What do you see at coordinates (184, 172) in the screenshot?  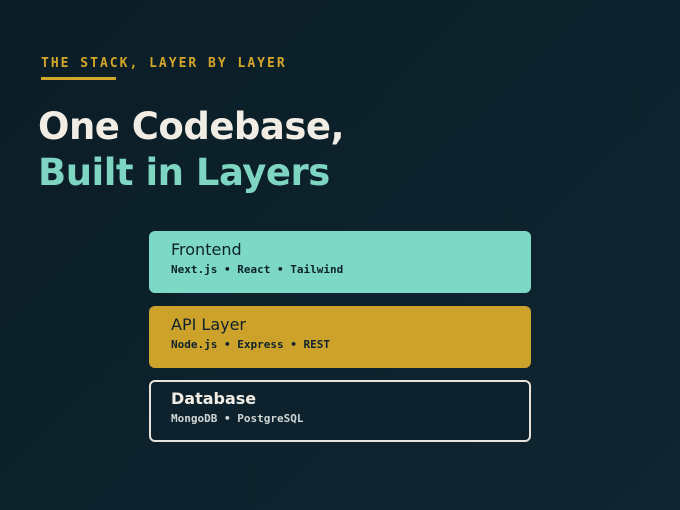 I see `headline-line-2: Built in Layers` at bounding box center [184, 172].